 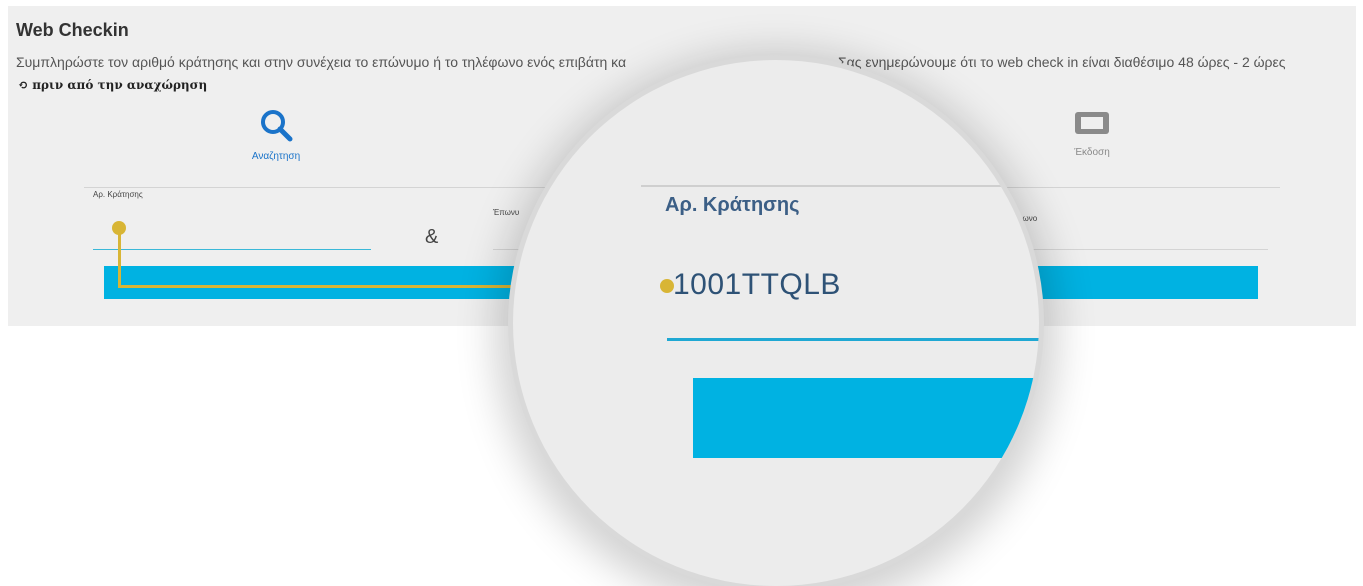 What do you see at coordinates (667, 286) in the screenshot?
I see `lens-connector-dot` at bounding box center [667, 286].